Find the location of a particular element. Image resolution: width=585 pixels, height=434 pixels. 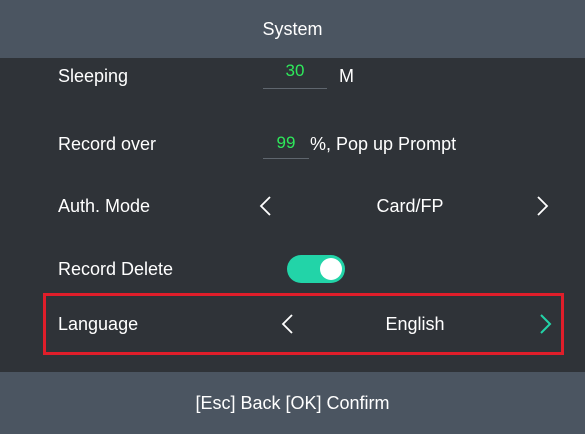

footer-hint: [Esc] Back [OK] Confirm is located at coordinates (292, 402).